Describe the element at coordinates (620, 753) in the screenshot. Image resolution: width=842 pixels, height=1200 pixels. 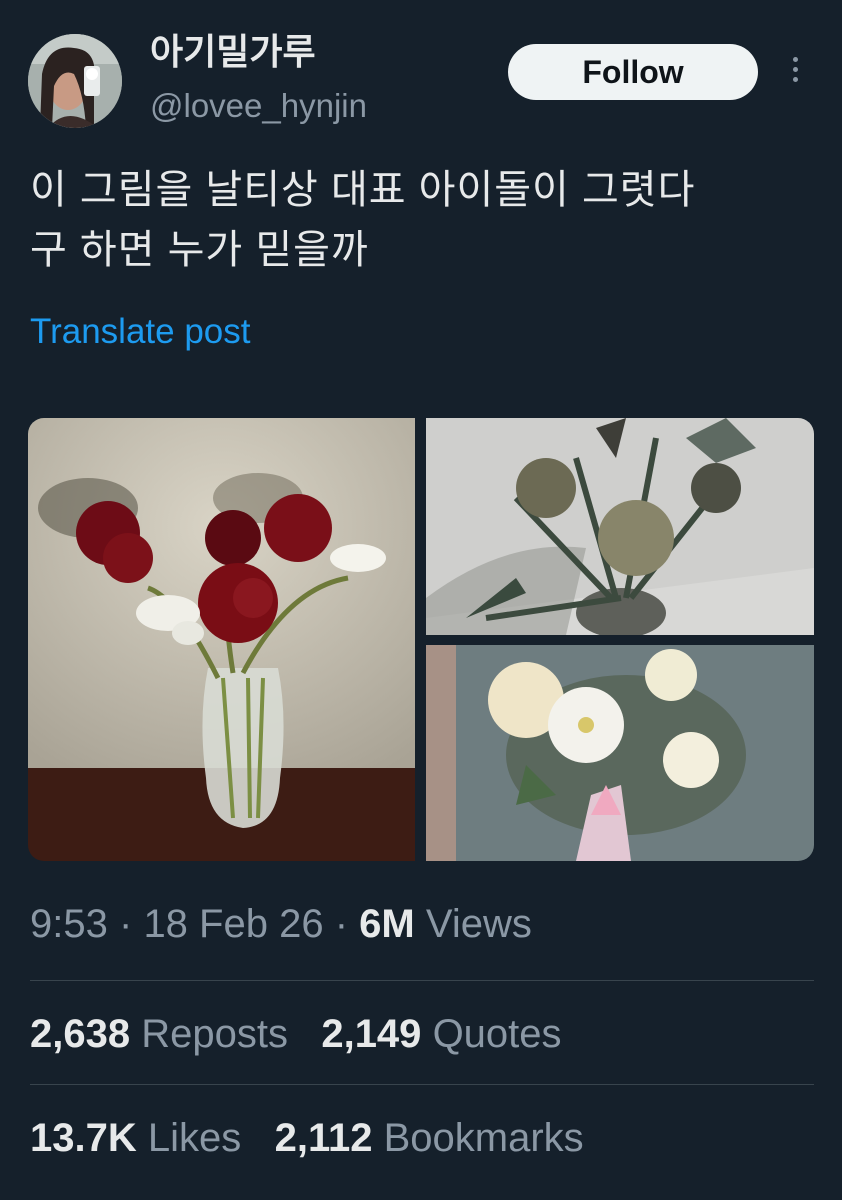
I see `painting-white-flowers-image` at that location.